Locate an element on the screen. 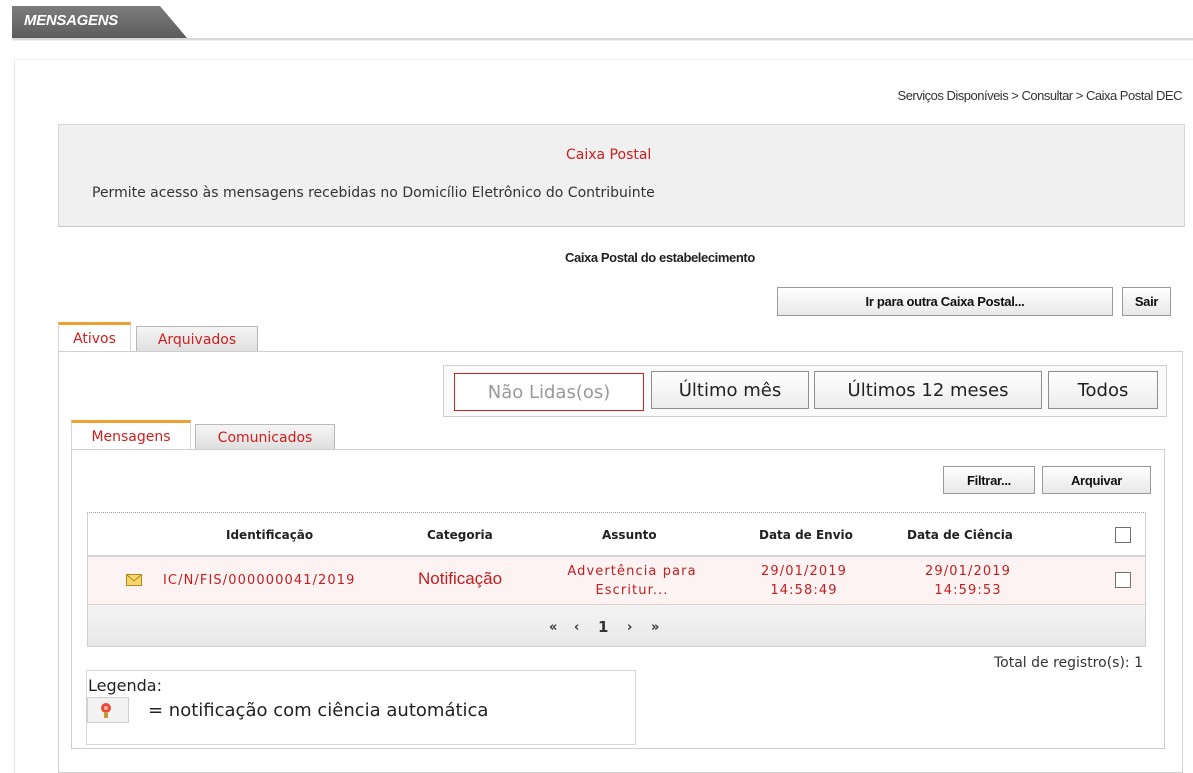  archive-button: Arquivar is located at coordinates (1096, 480).